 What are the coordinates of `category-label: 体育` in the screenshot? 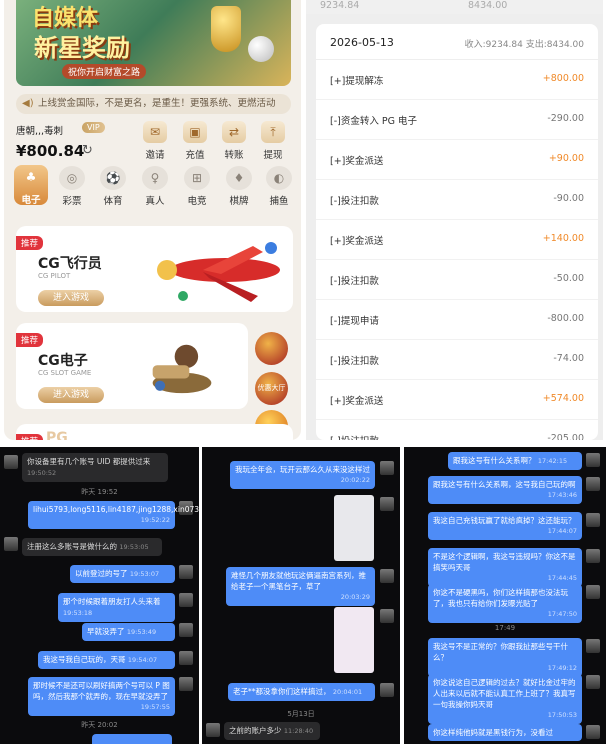 It's located at (113, 201).